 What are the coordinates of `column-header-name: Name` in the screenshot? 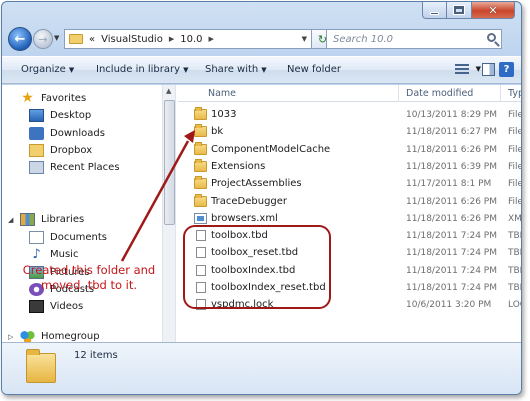 It's located at (222, 93).